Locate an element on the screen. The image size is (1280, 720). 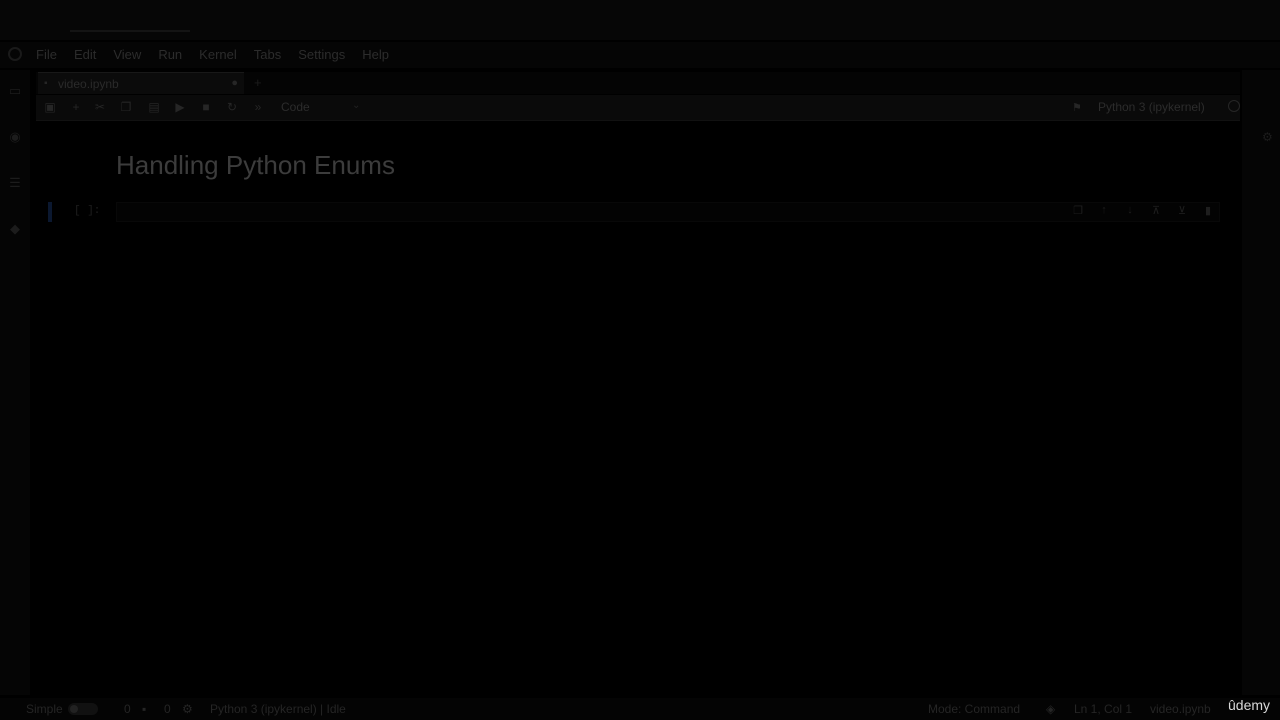
kernel-status-text: Python 3 (ipykernel) | Idle is located at coordinates (278, 709).